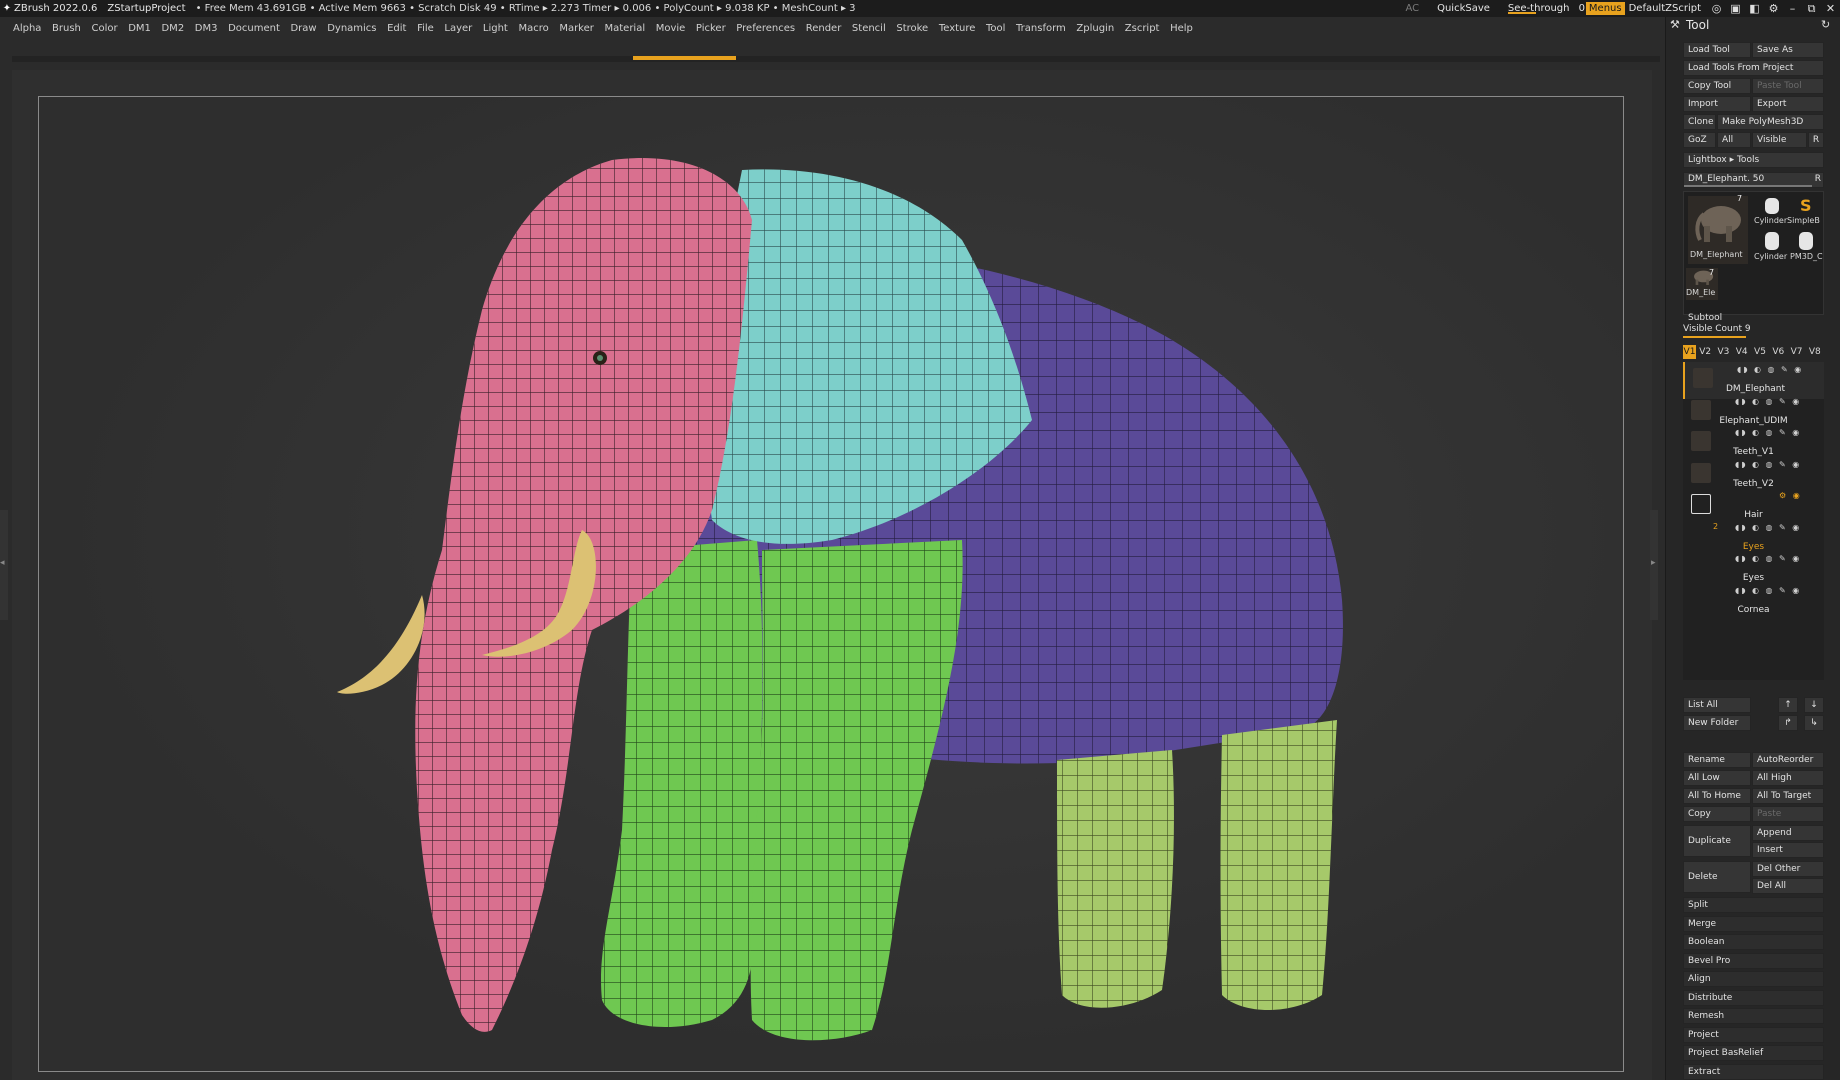  What do you see at coordinates (1142, 28) in the screenshot?
I see `menu-zscript: Zscript` at bounding box center [1142, 28].